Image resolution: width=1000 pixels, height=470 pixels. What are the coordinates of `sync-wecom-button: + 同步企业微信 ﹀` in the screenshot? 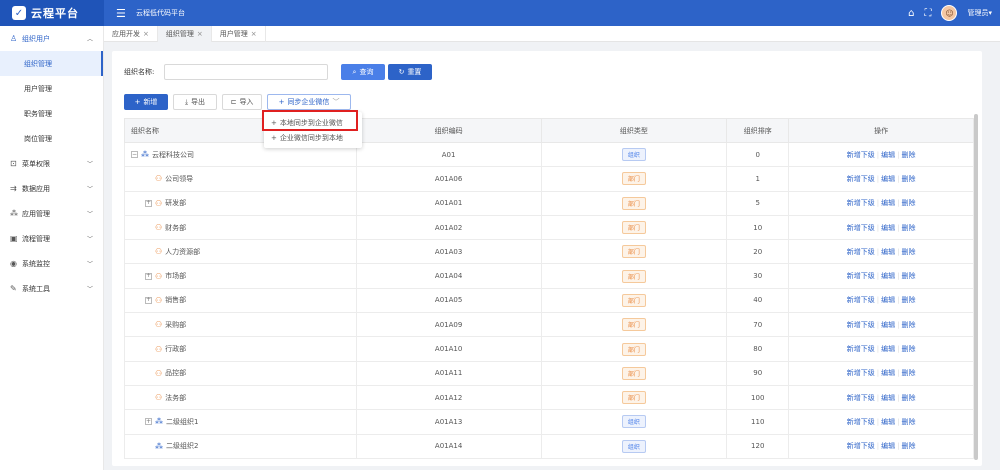 It's located at (309, 102).